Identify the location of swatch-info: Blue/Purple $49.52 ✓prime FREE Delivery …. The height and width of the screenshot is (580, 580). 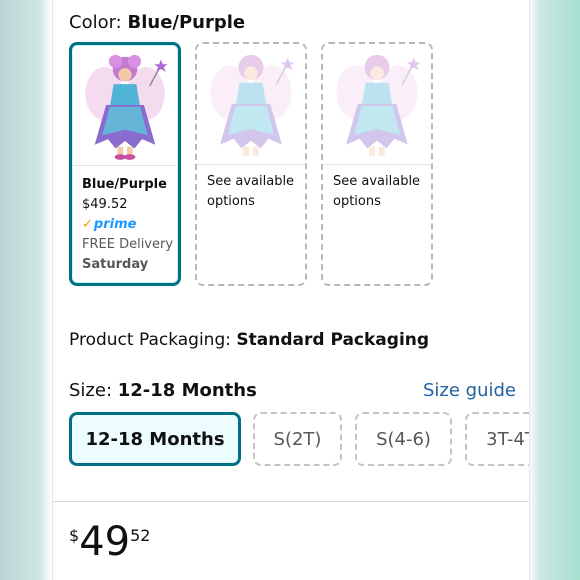
(127, 225).